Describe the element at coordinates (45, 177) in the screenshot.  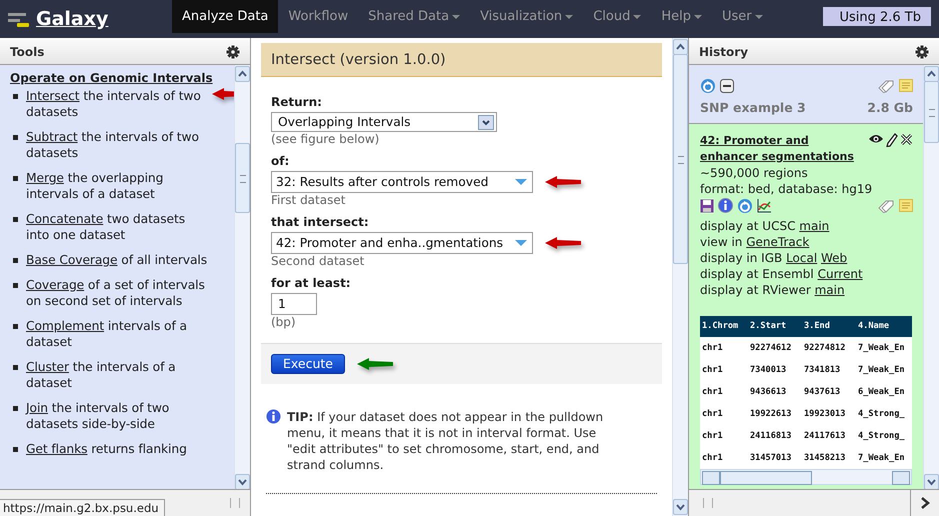
I see `tool-link: Merge` at that location.